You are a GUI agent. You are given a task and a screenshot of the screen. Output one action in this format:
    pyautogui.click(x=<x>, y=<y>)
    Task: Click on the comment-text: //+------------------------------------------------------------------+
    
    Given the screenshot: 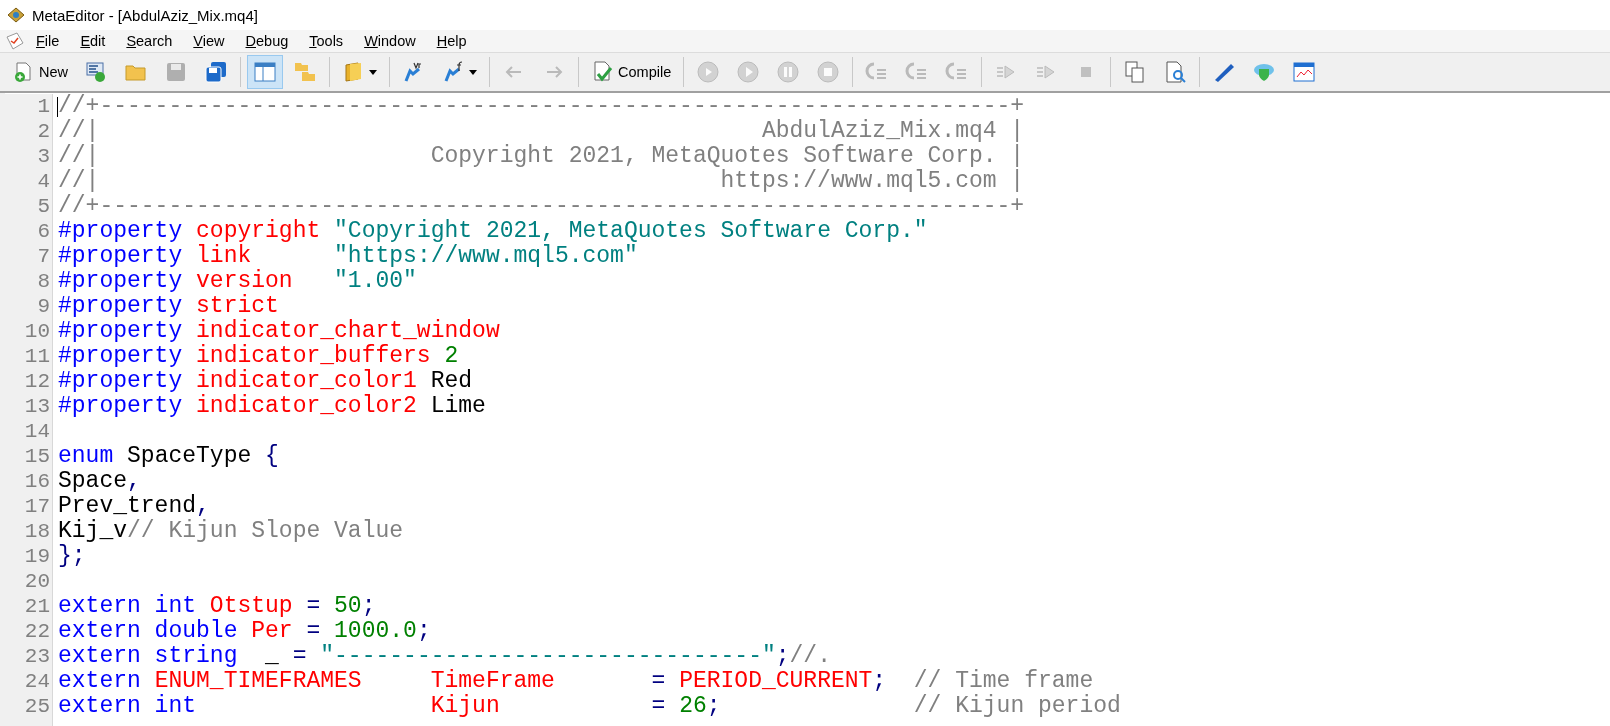 What is the action you would take?
    pyautogui.click(x=541, y=106)
    